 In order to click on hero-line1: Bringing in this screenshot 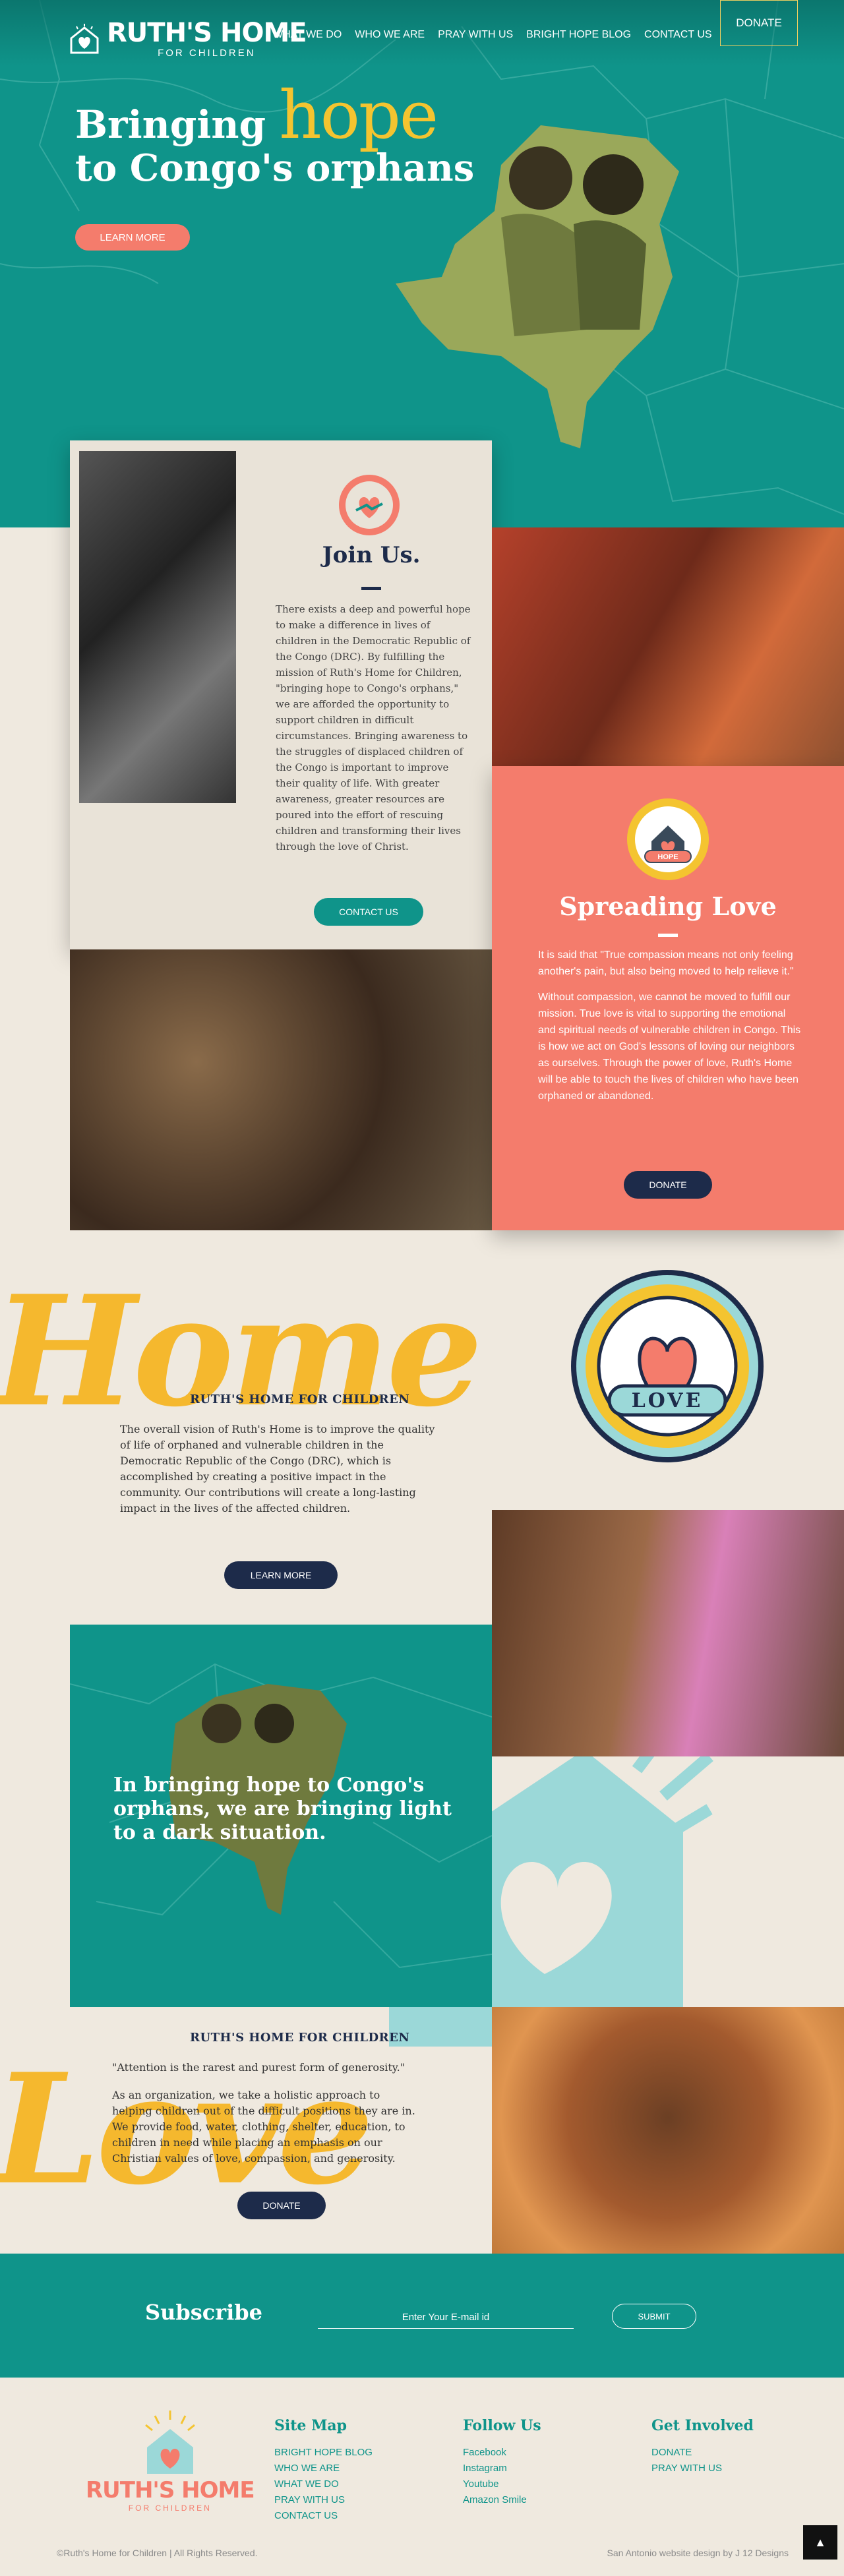, I will do `click(170, 125)`.